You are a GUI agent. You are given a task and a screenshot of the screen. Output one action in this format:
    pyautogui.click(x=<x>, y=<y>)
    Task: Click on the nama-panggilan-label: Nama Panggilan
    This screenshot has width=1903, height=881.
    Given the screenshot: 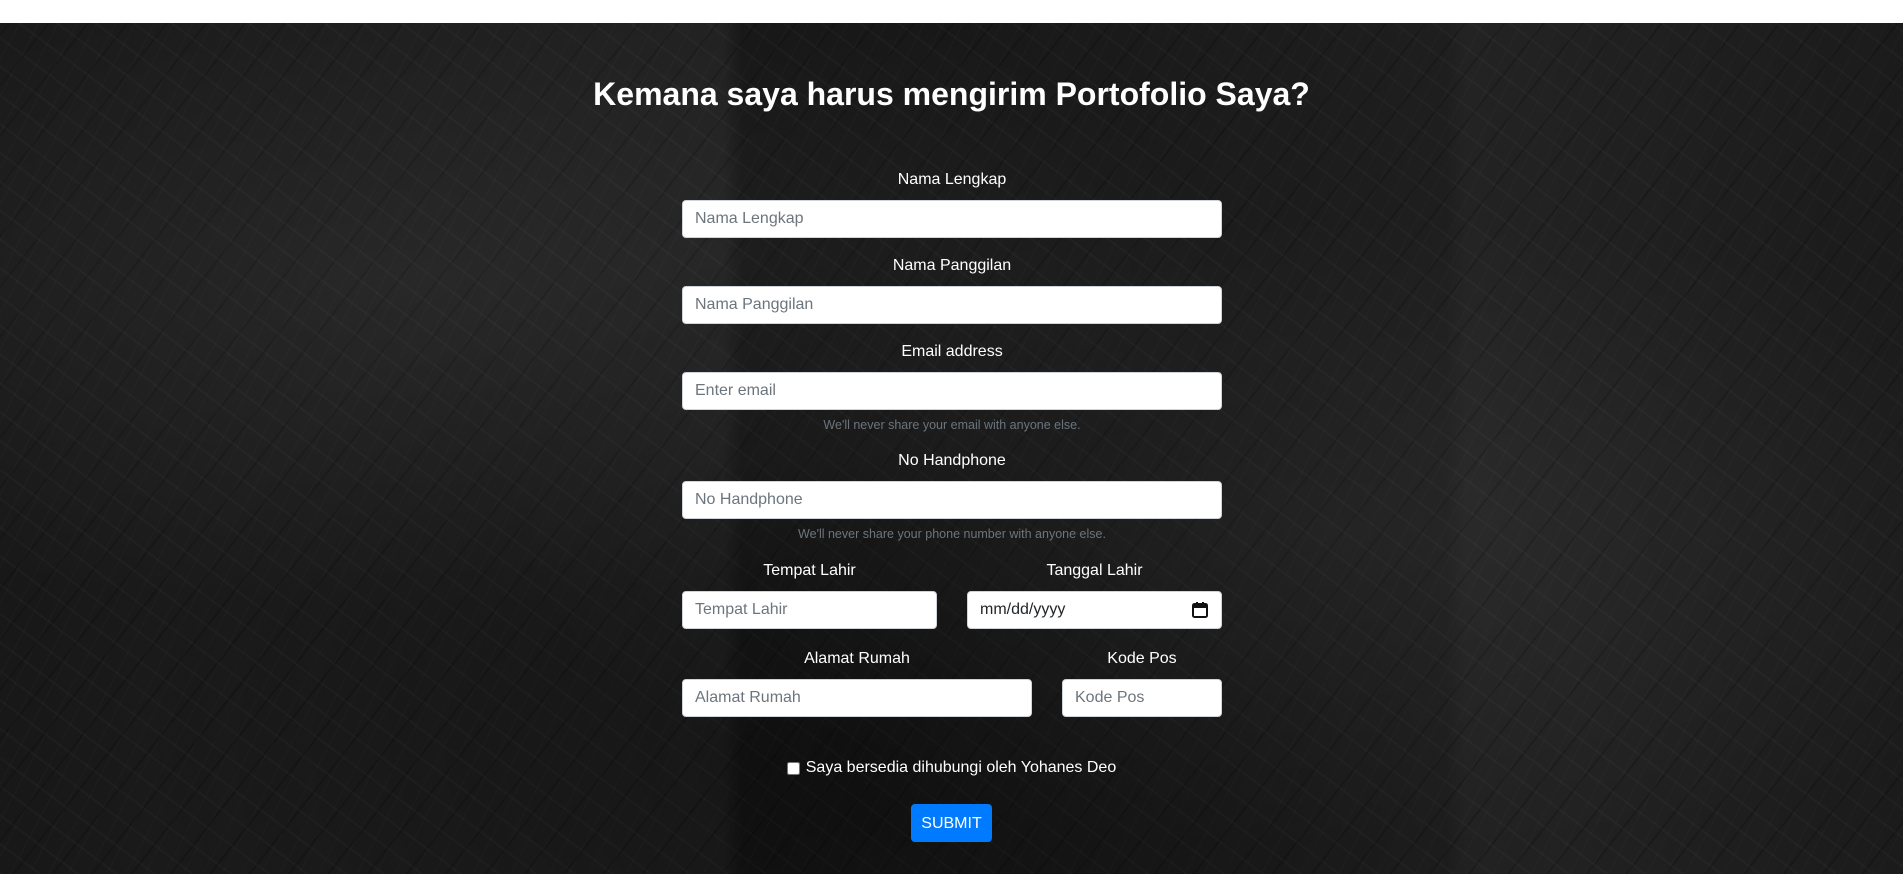 What is the action you would take?
    pyautogui.click(x=952, y=265)
    